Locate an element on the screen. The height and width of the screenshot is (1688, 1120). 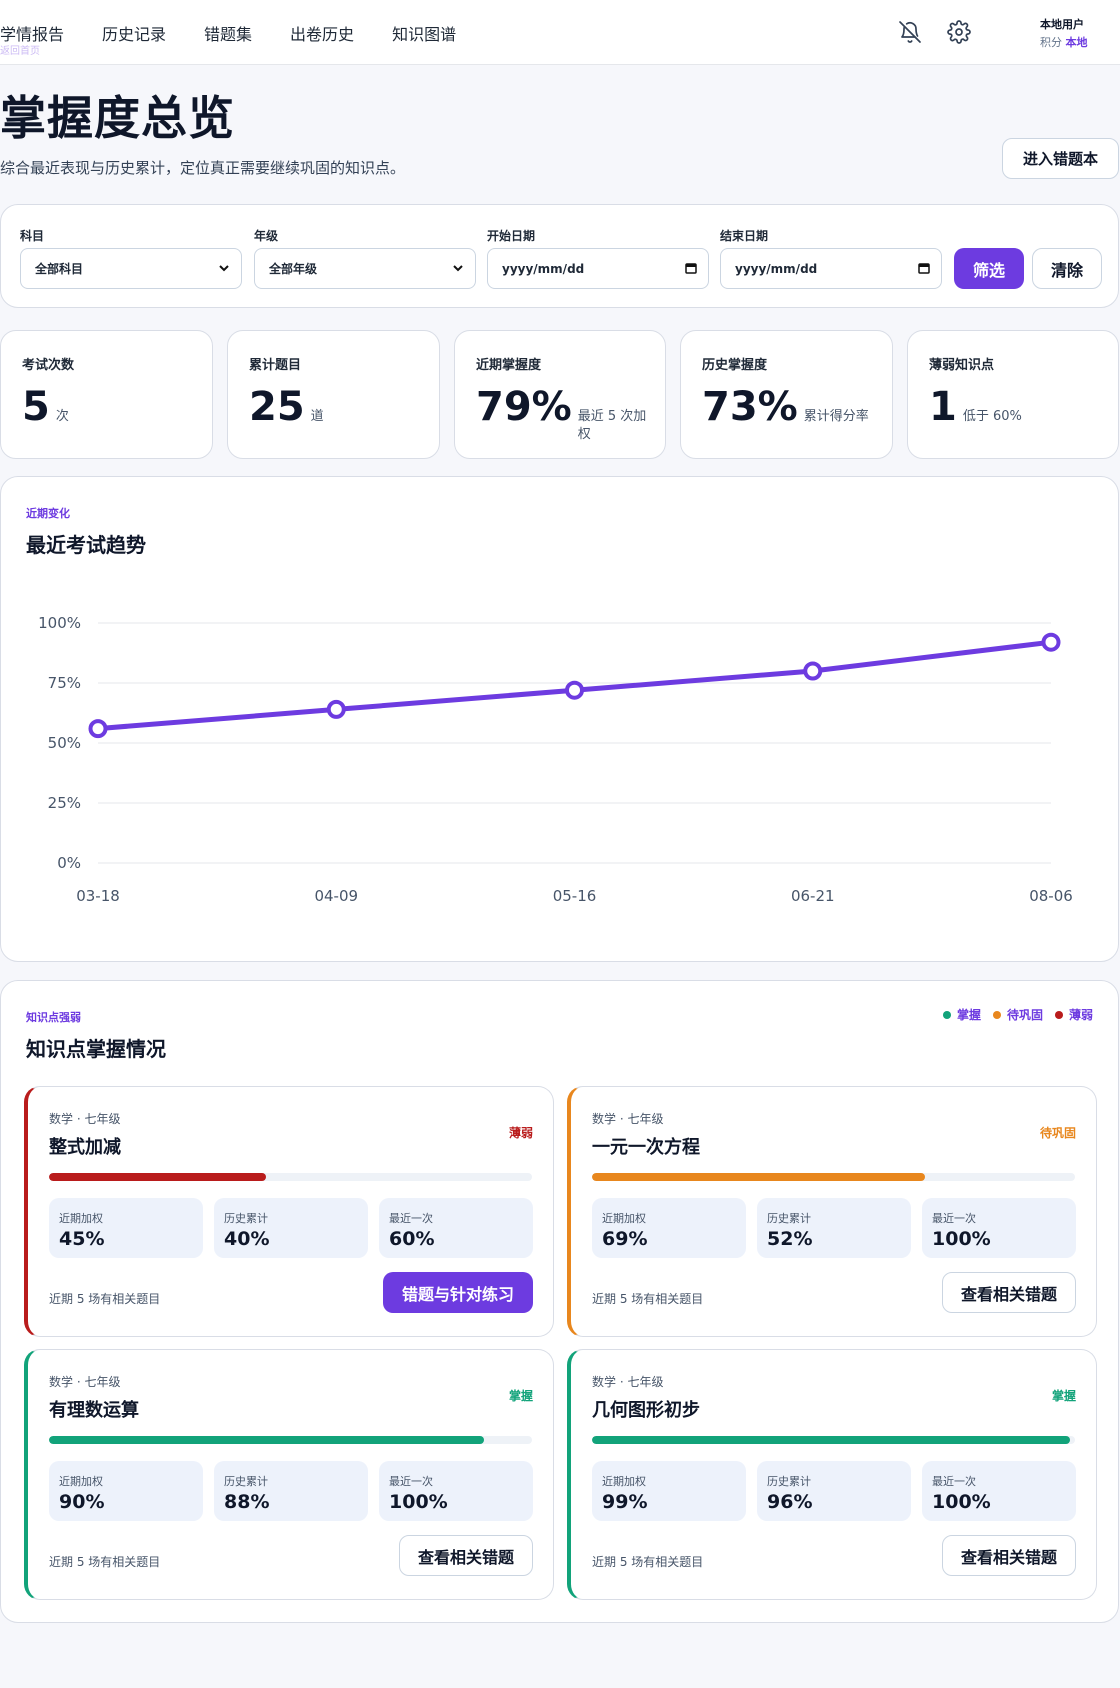
kp-metric: 最近一次 100% is located at coordinates (999, 1228).